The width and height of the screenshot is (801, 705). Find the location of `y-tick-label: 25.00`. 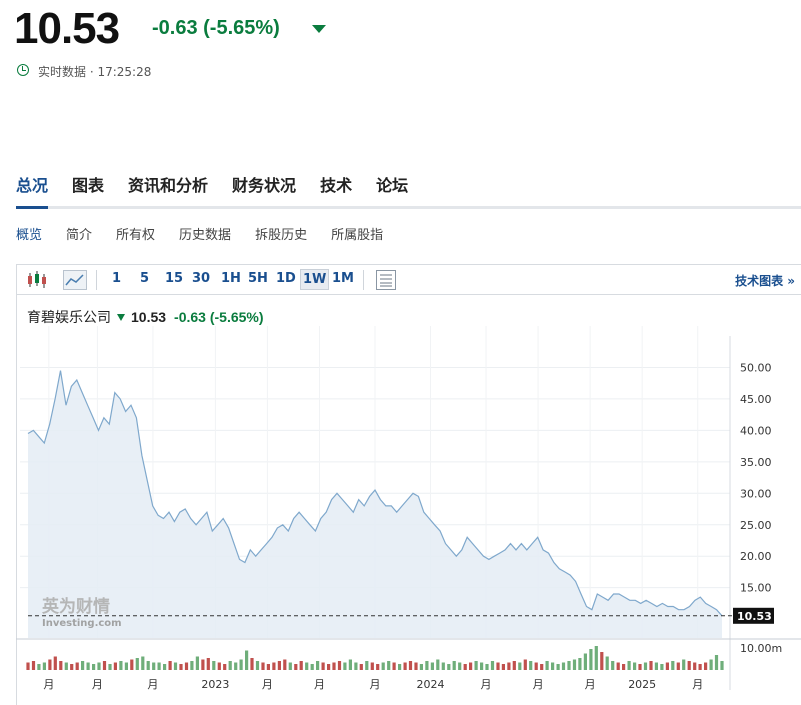

y-tick-label: 25.00 is located at coordinates (756, 525).